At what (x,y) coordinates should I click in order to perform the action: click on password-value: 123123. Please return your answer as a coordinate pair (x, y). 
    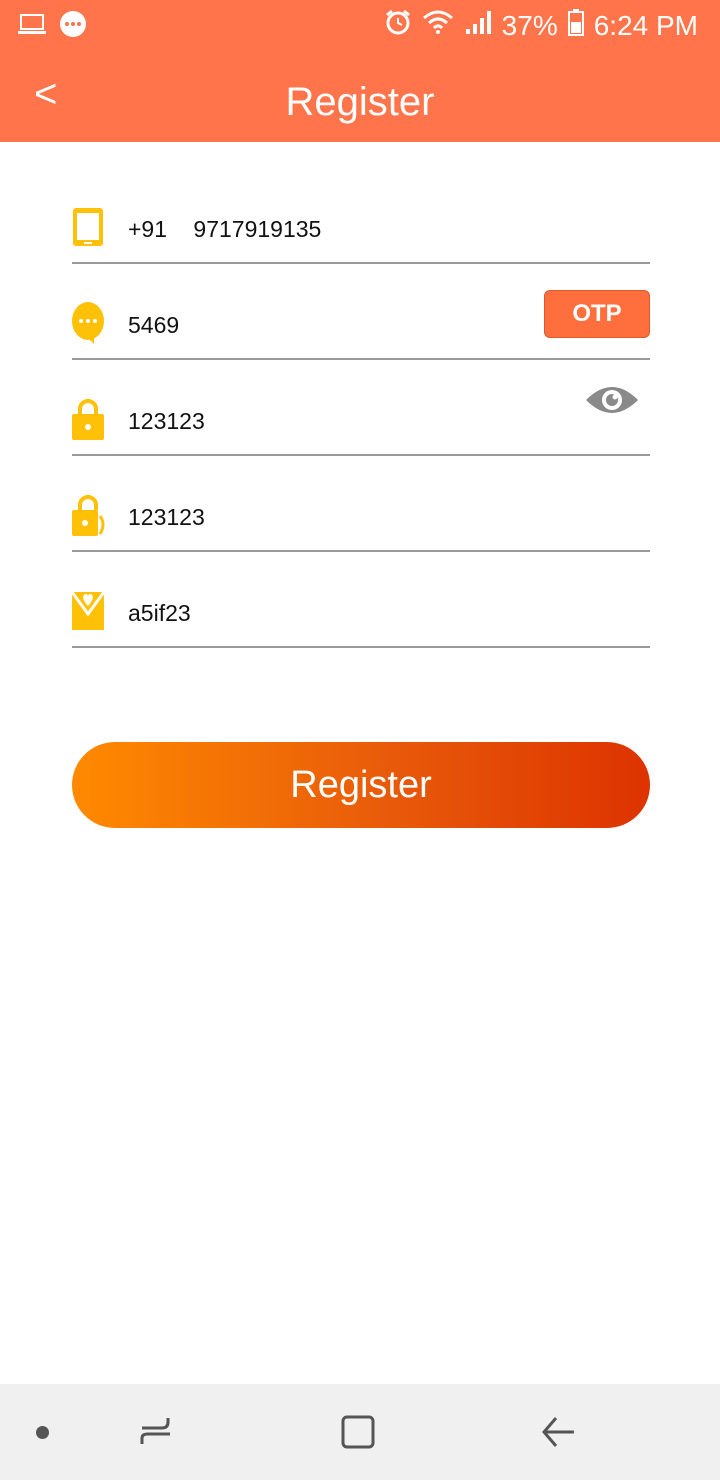
    Looking at the image, I should click on (166, 421).